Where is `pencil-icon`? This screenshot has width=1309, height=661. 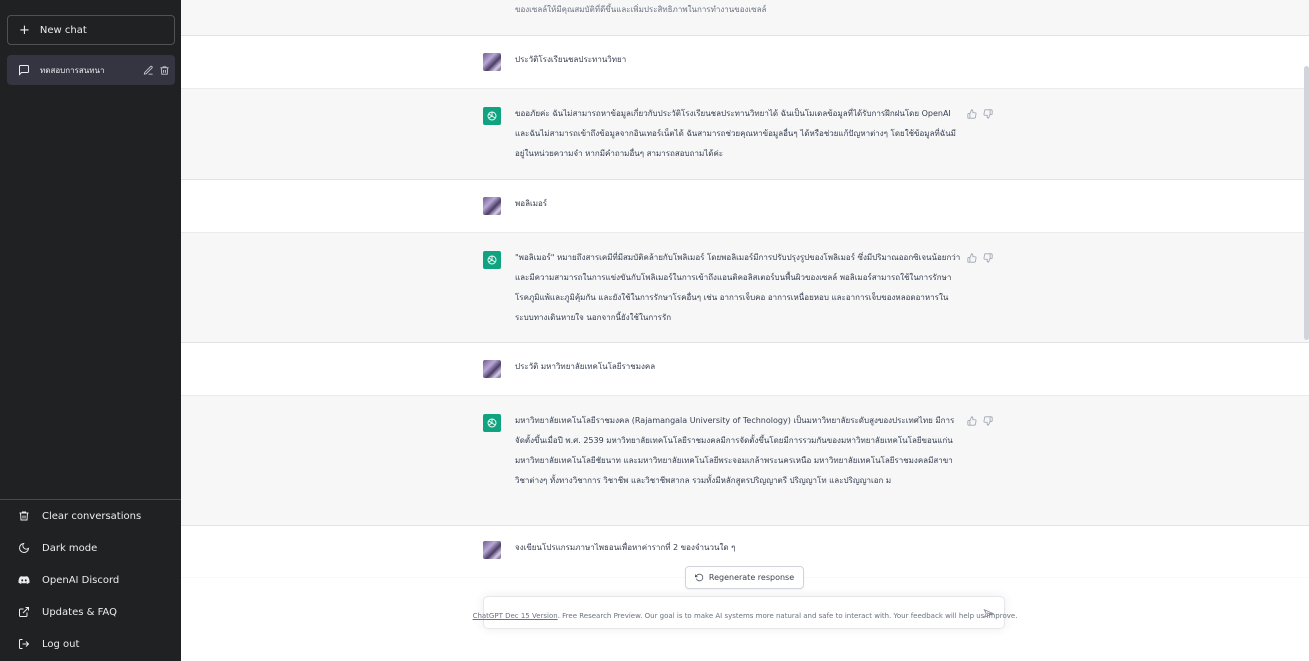
pencil-icon is located at coordinates (148, 70).